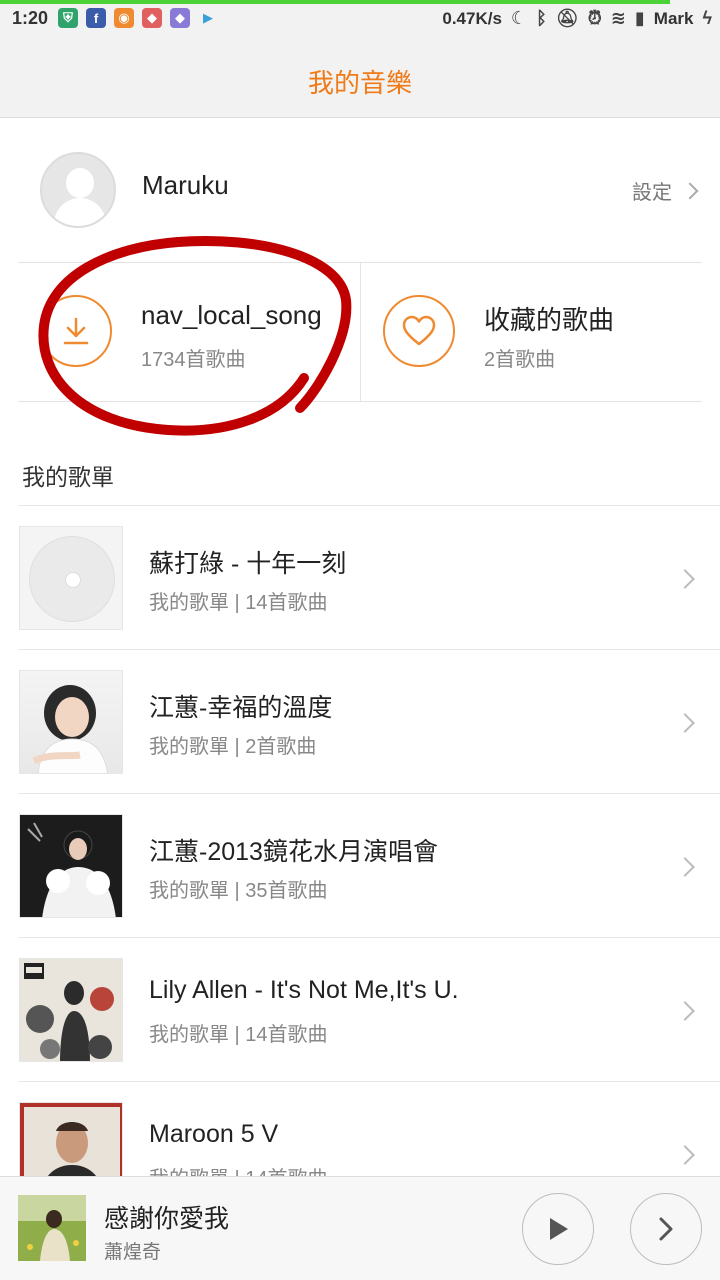 The width and height of the screenshot is (720, 1280). Describe the element at coordinates (304, 990) in the screenshot. I see `playlist-title: Lily Allen - It's Not Me,It's U.` at that location.